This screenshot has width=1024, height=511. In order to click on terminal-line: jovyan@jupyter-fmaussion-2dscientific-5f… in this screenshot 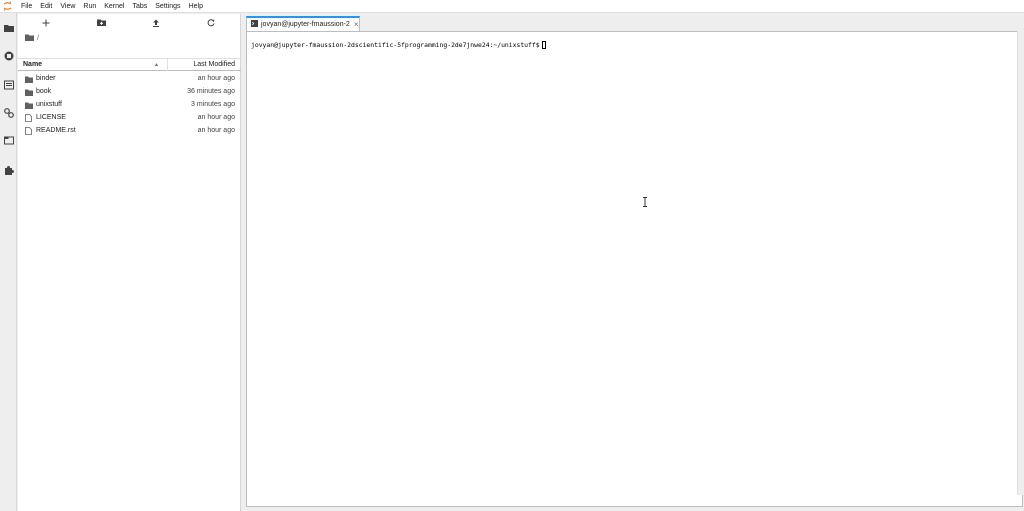, I will do `click(398, 45)`.